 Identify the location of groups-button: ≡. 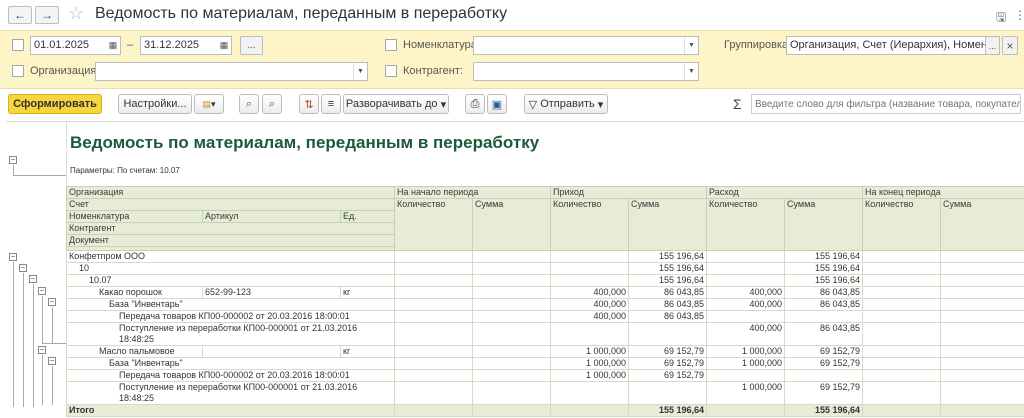
(331, 104).